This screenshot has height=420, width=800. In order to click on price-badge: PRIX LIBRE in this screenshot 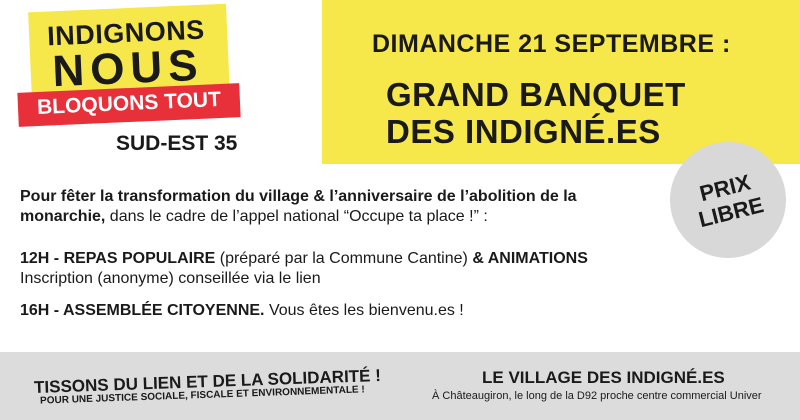, I will do `click(728, 200)`.